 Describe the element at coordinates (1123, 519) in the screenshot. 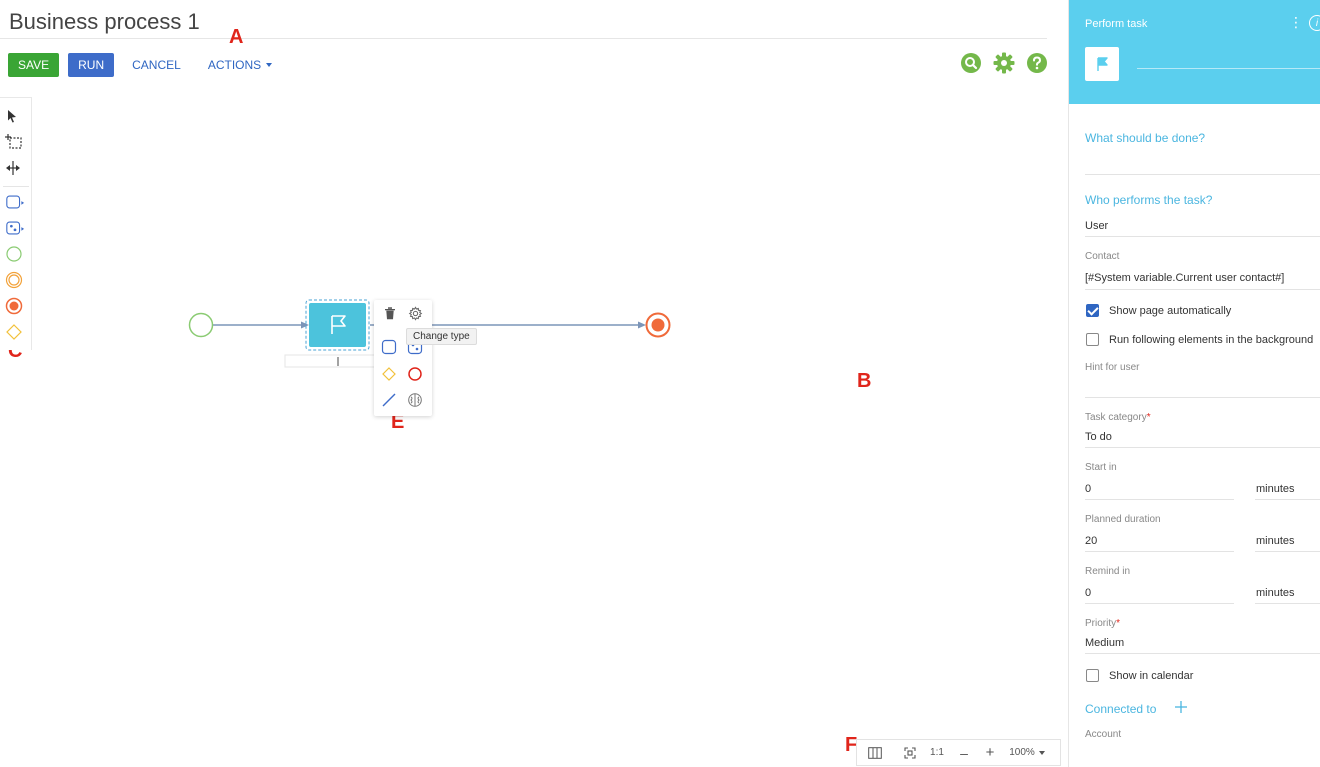

I see `planned-duration-label: Planned duration` at that location.